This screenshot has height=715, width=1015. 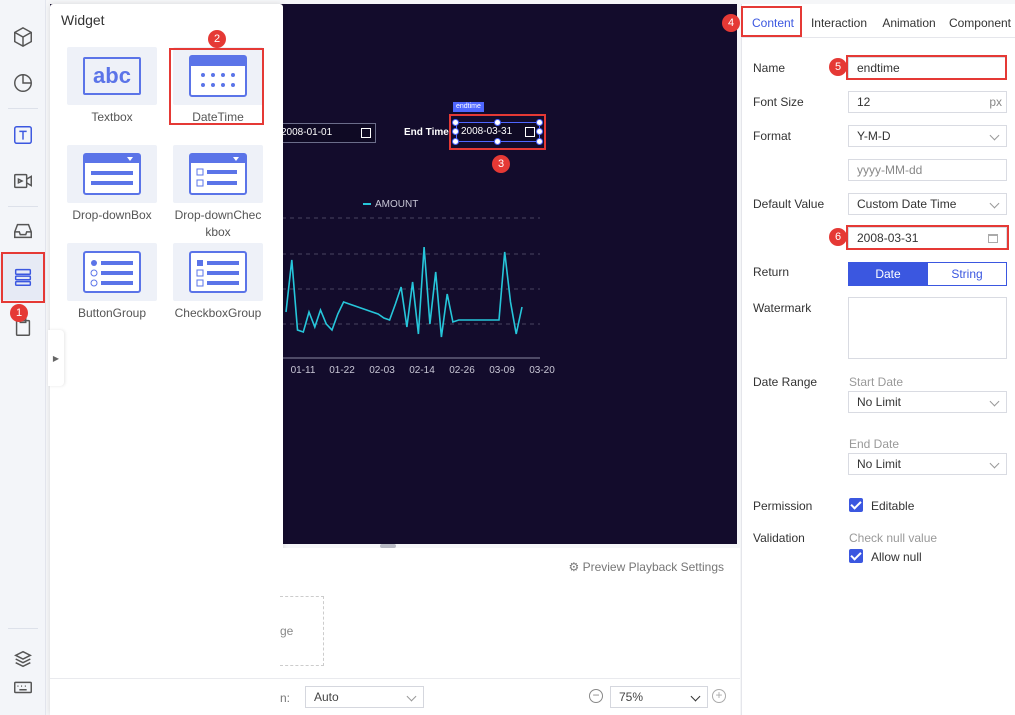 I want to click on caret-right-icon: ▶, so click(x=56, y=358).